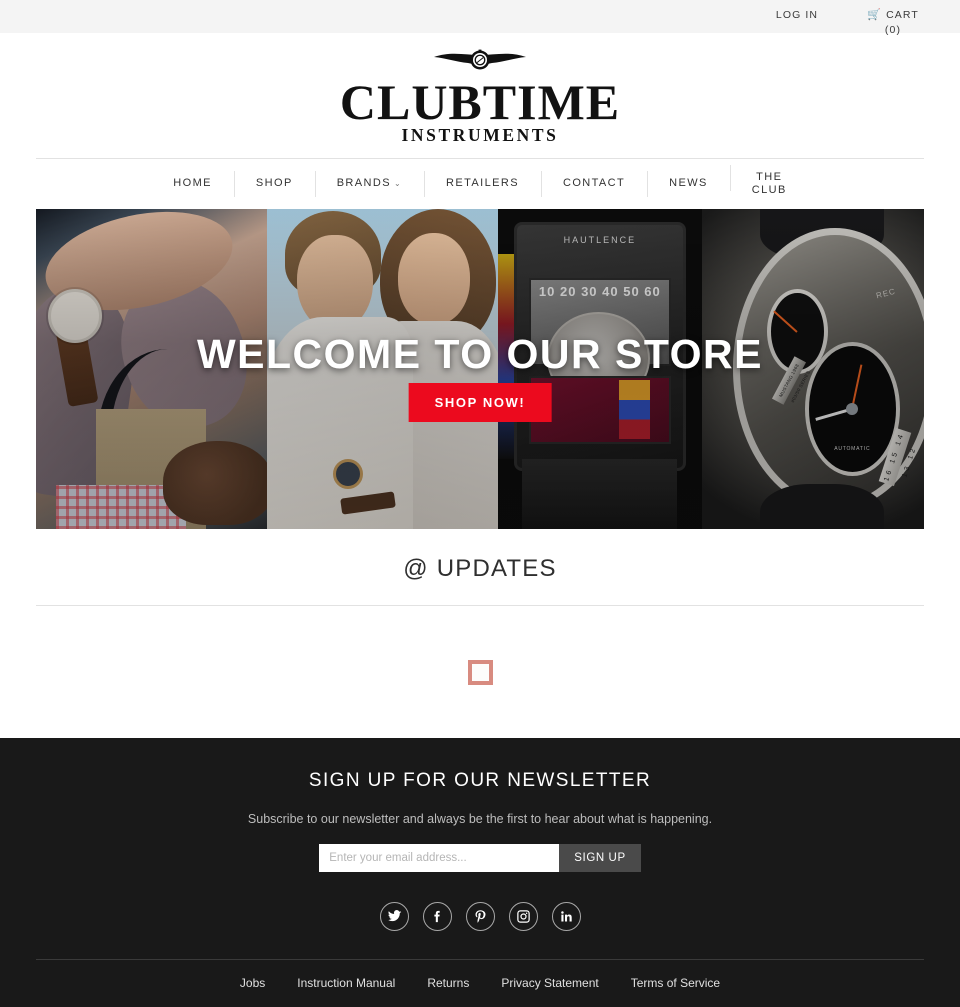  Describe the element at coordinates (480, 354) in the screenshot. I see `hero-title: WELCOME TO OUR STORE` at that location.